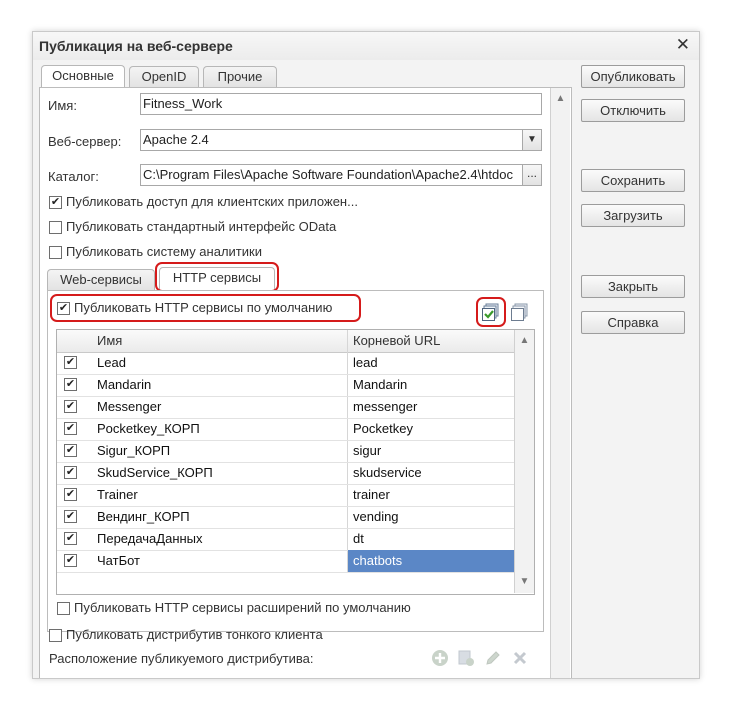  I want to click on table-header: Имя Корневой URL, so click(285, 341).